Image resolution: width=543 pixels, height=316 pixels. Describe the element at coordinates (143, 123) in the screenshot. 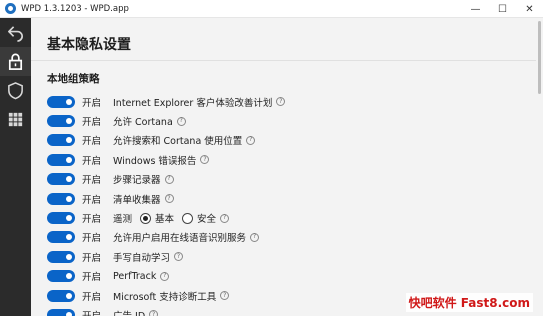

I see `policy-label: 允许 Cortana` at that location.